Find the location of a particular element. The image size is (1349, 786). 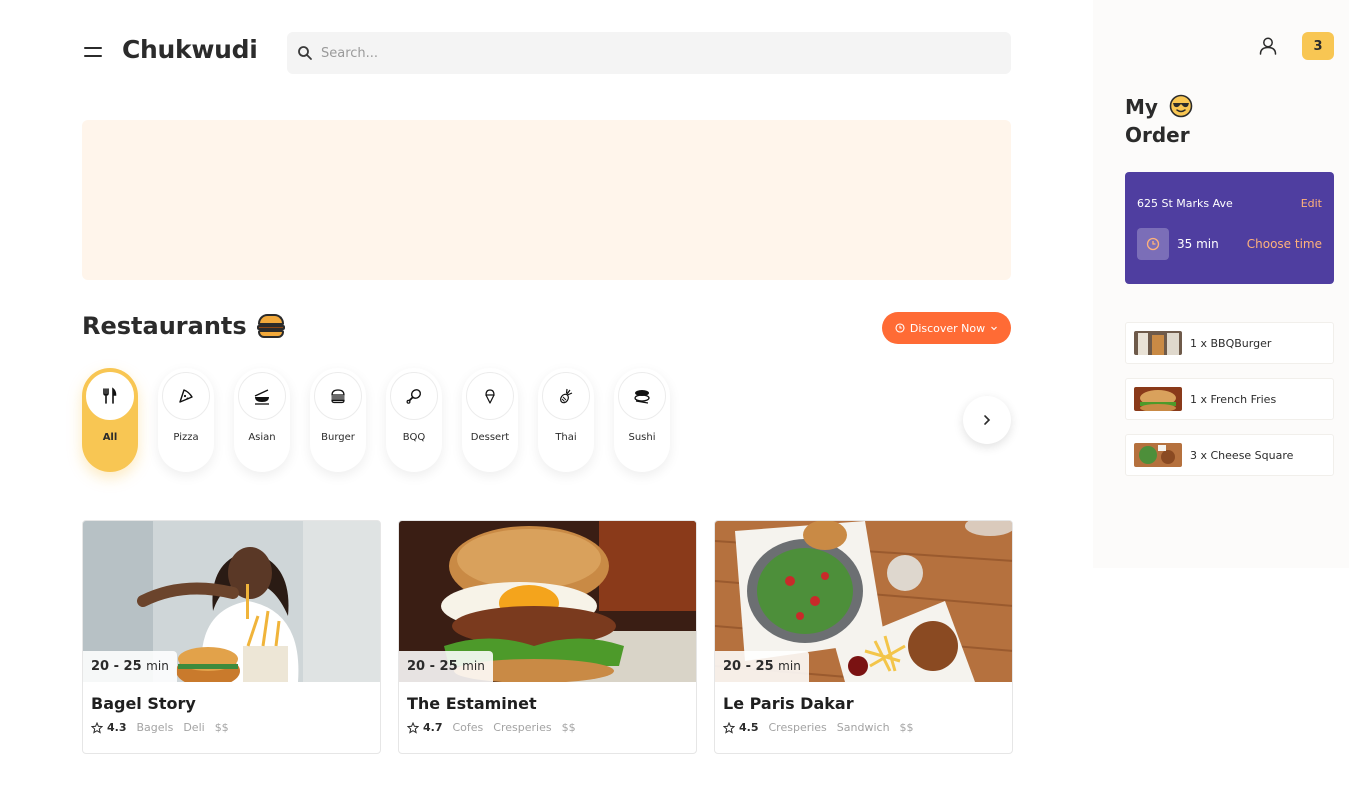

restaurant-tag: Deli is located at coordinates (194, 727).